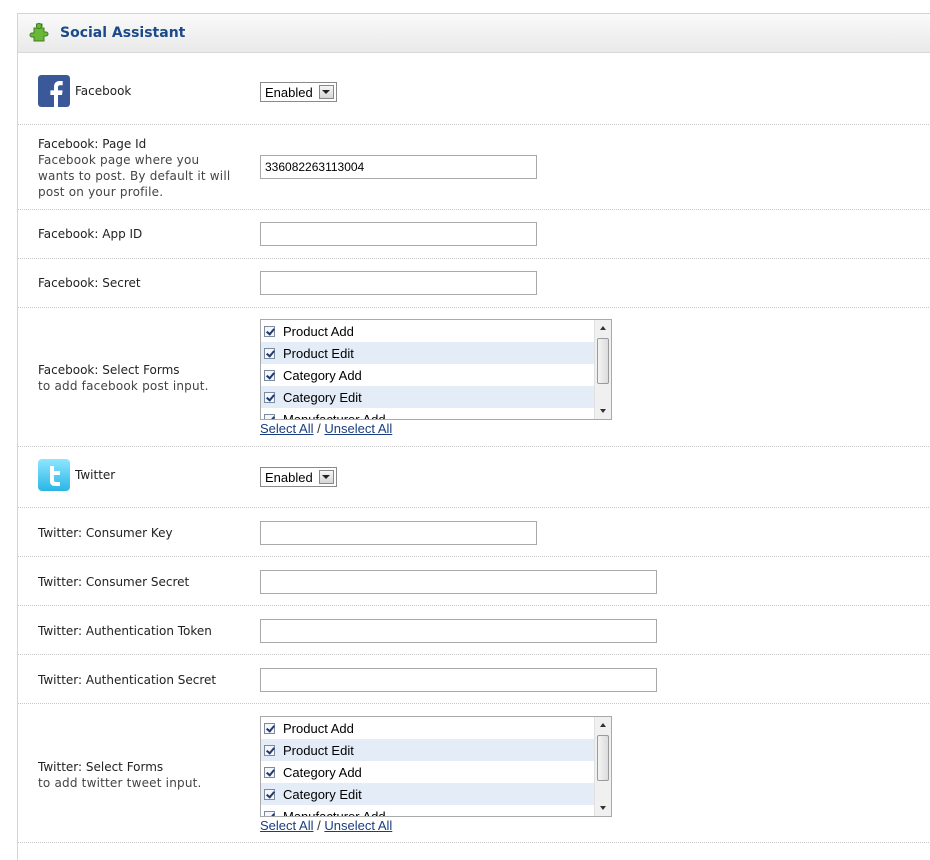  Describe the element at coordinates (474, 89) in the screenshot. I see `facebook-status-row: Facebook Enabled` at that location.